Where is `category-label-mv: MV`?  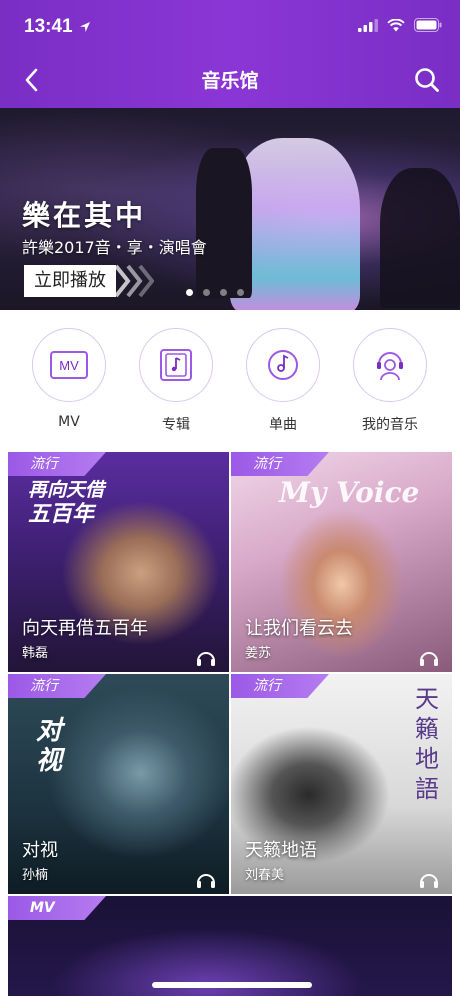
category-label-mv: MV is located at coordinates (69, 422).